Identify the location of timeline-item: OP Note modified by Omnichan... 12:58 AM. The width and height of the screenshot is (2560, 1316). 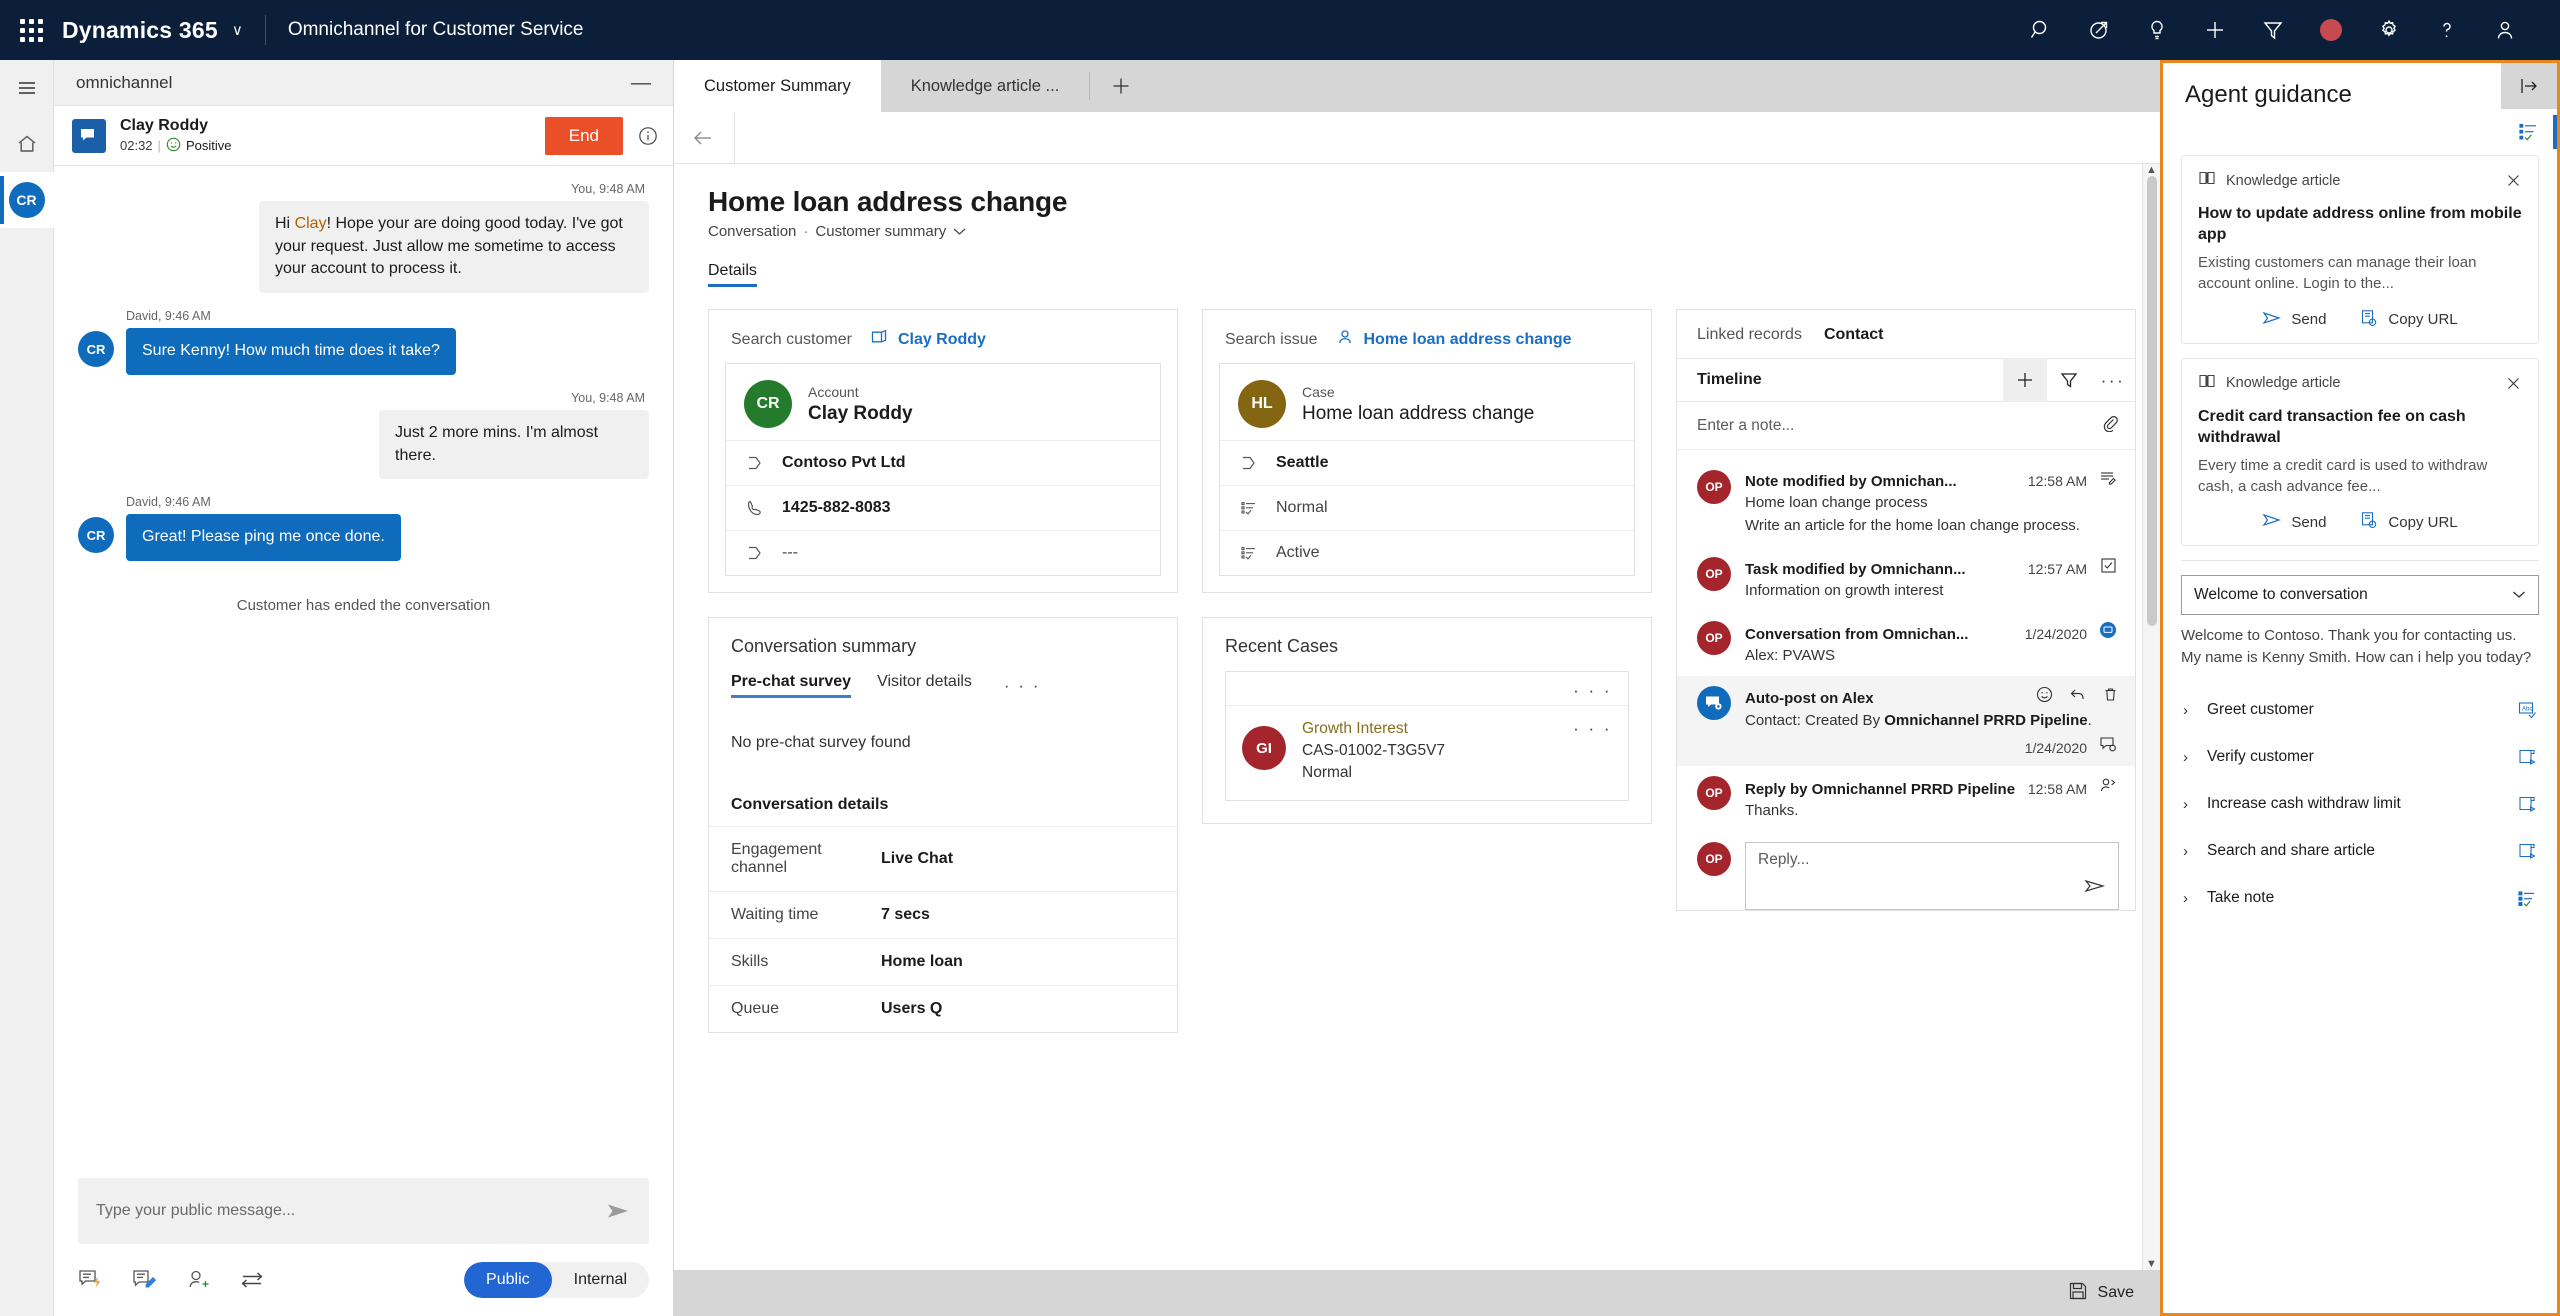
(1906, 503).